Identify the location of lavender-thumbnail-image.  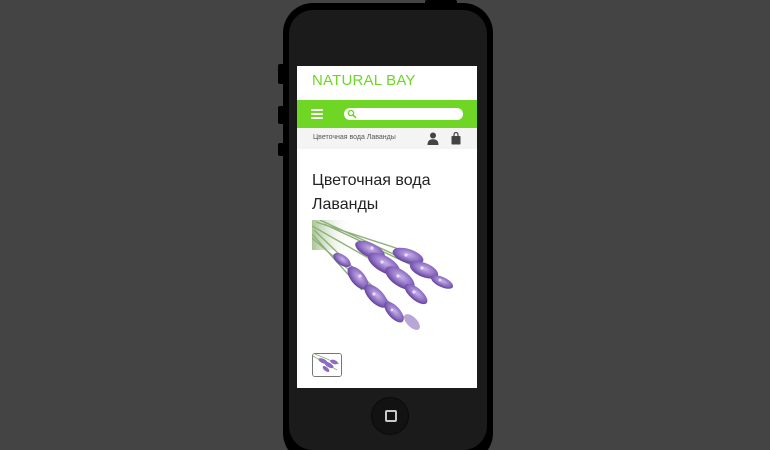
(327, 365).